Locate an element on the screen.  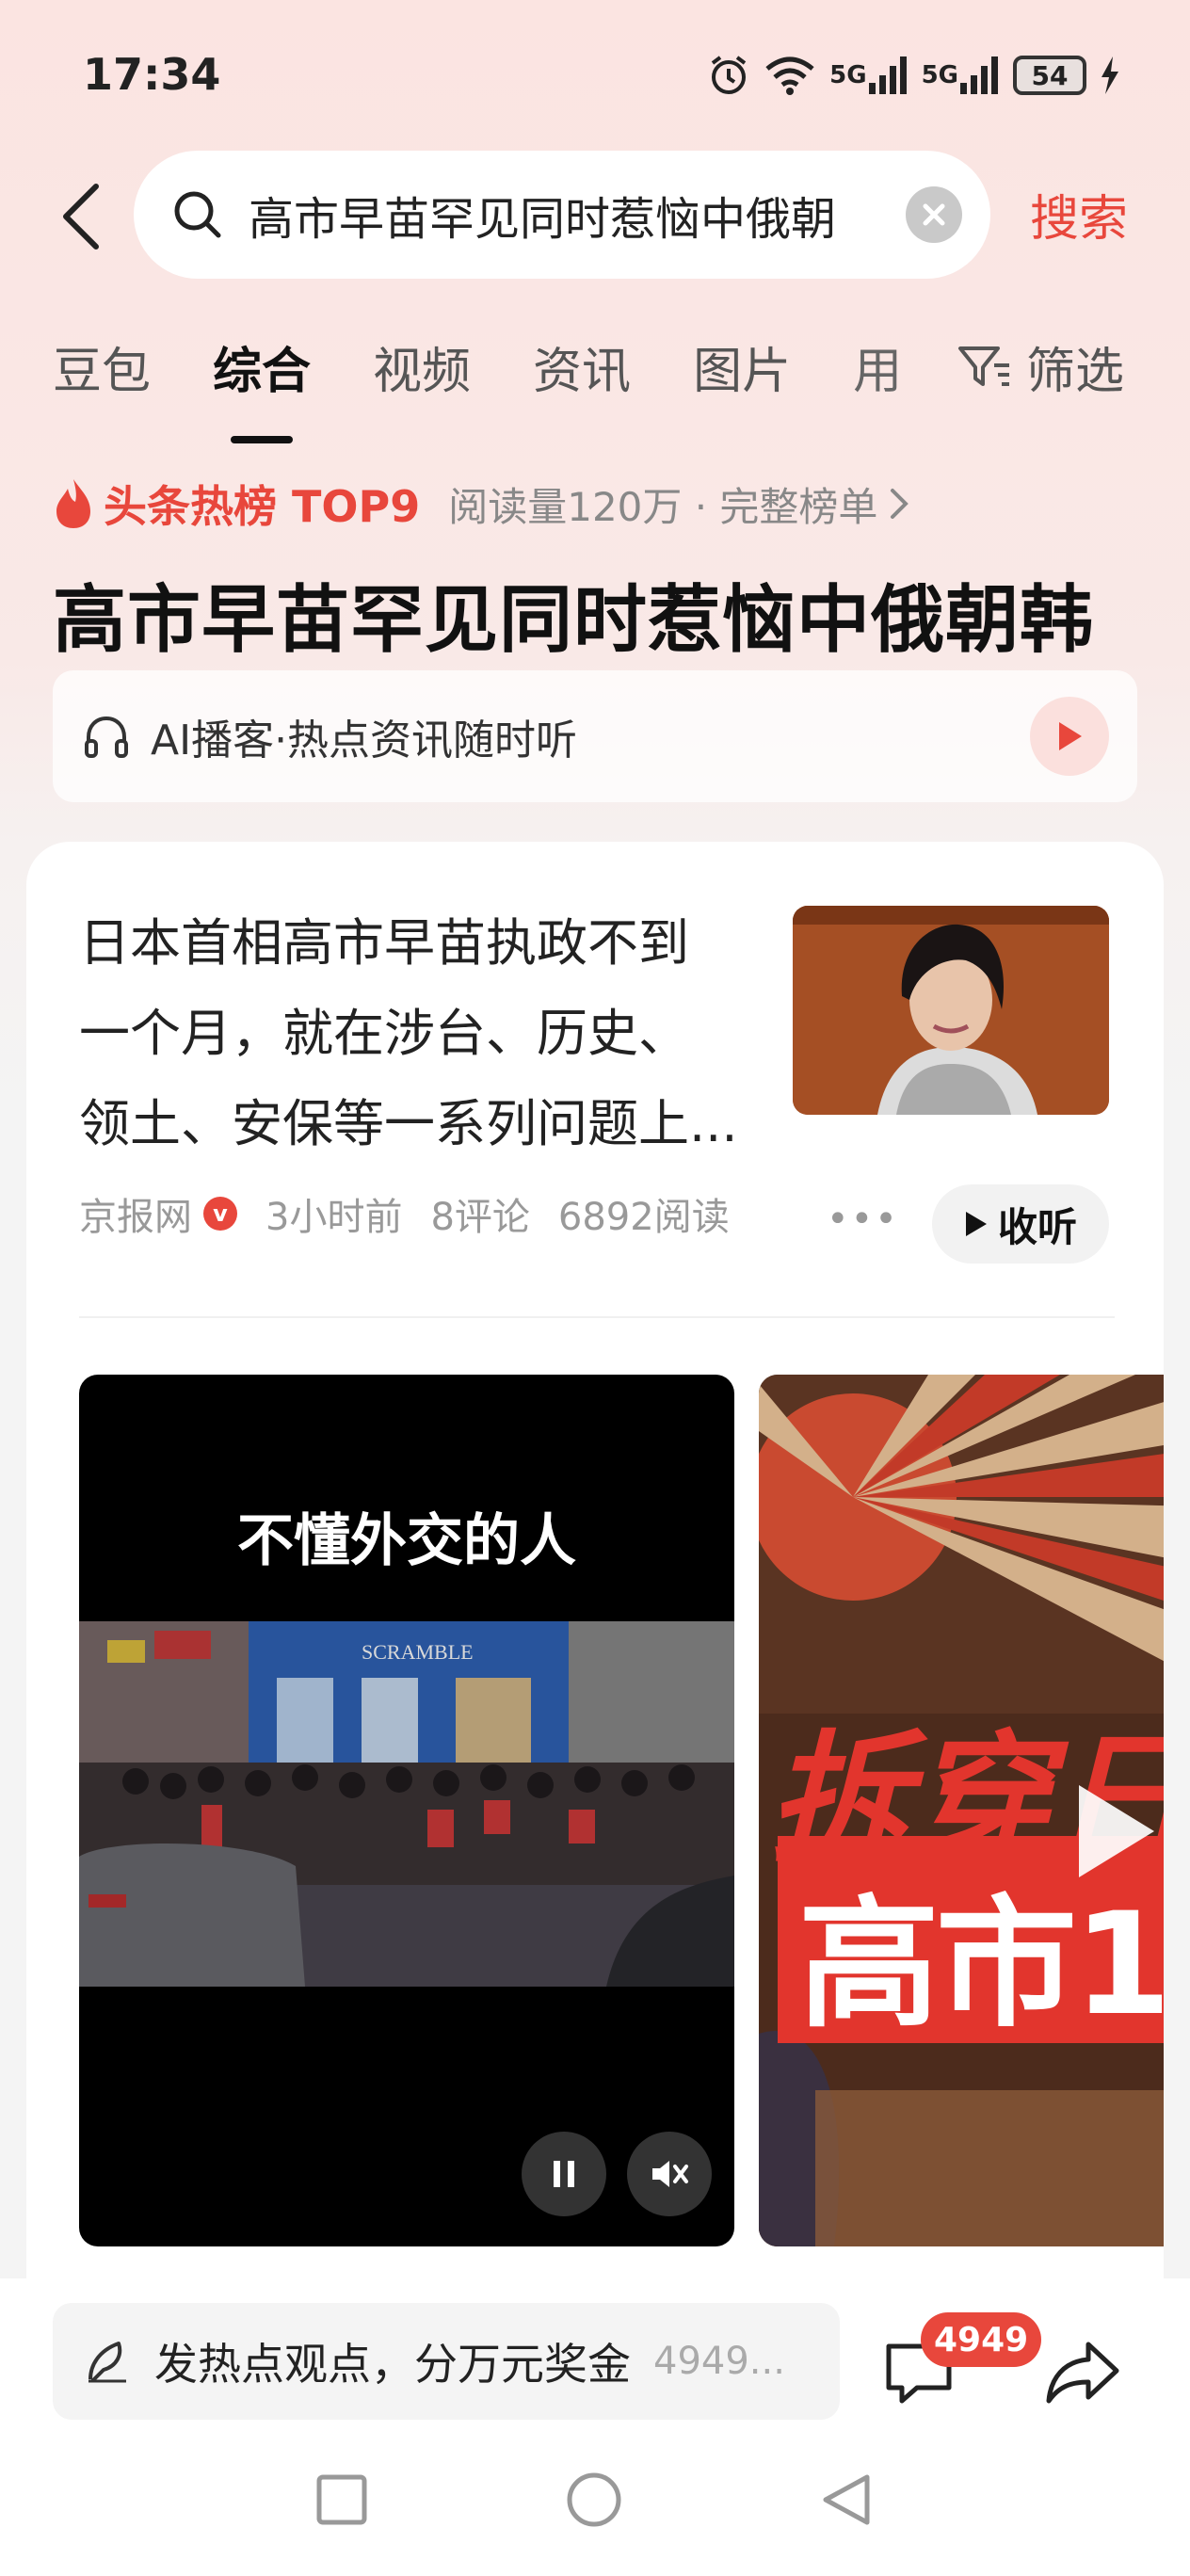
more-options-icon: ••• is located at coordinates (863, 1219).